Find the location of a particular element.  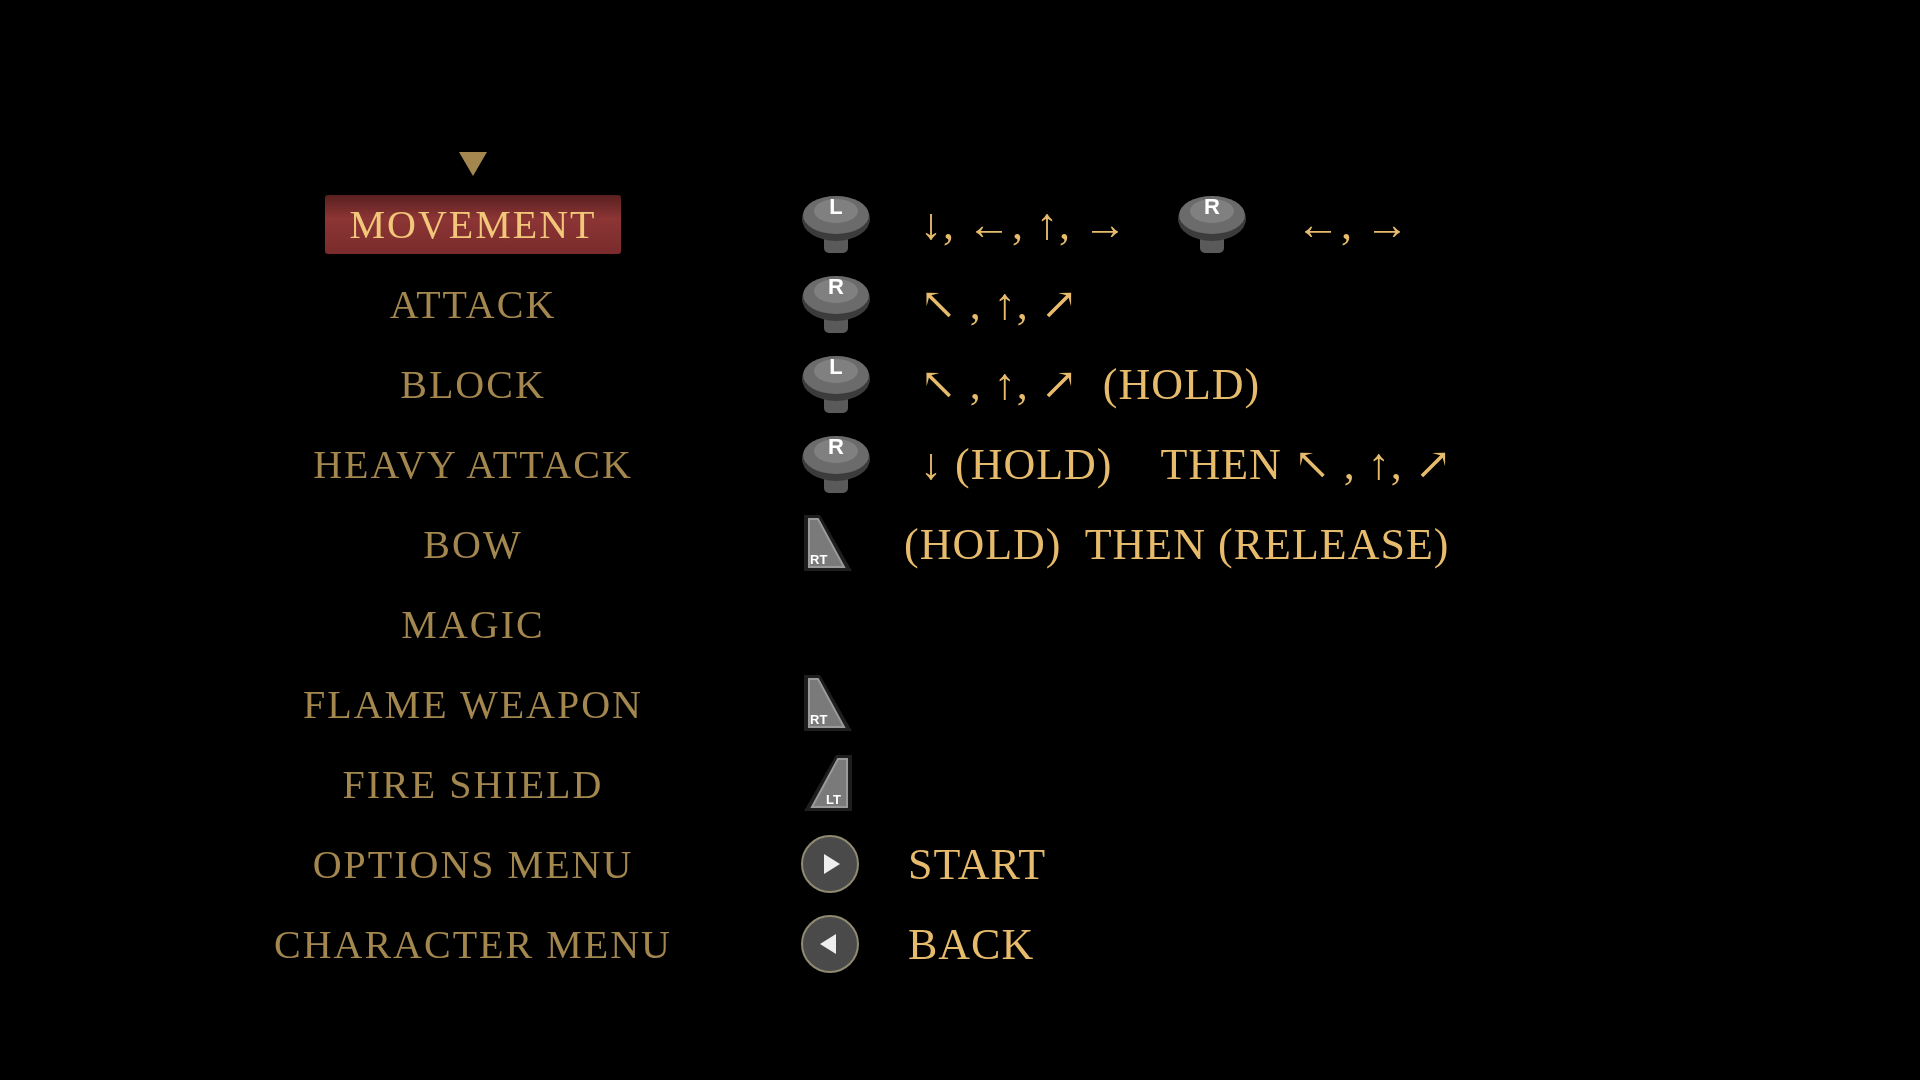

input-instruction: ↖ , ↑, ↗ (HOLD) is located at coordinates (1090, 384).